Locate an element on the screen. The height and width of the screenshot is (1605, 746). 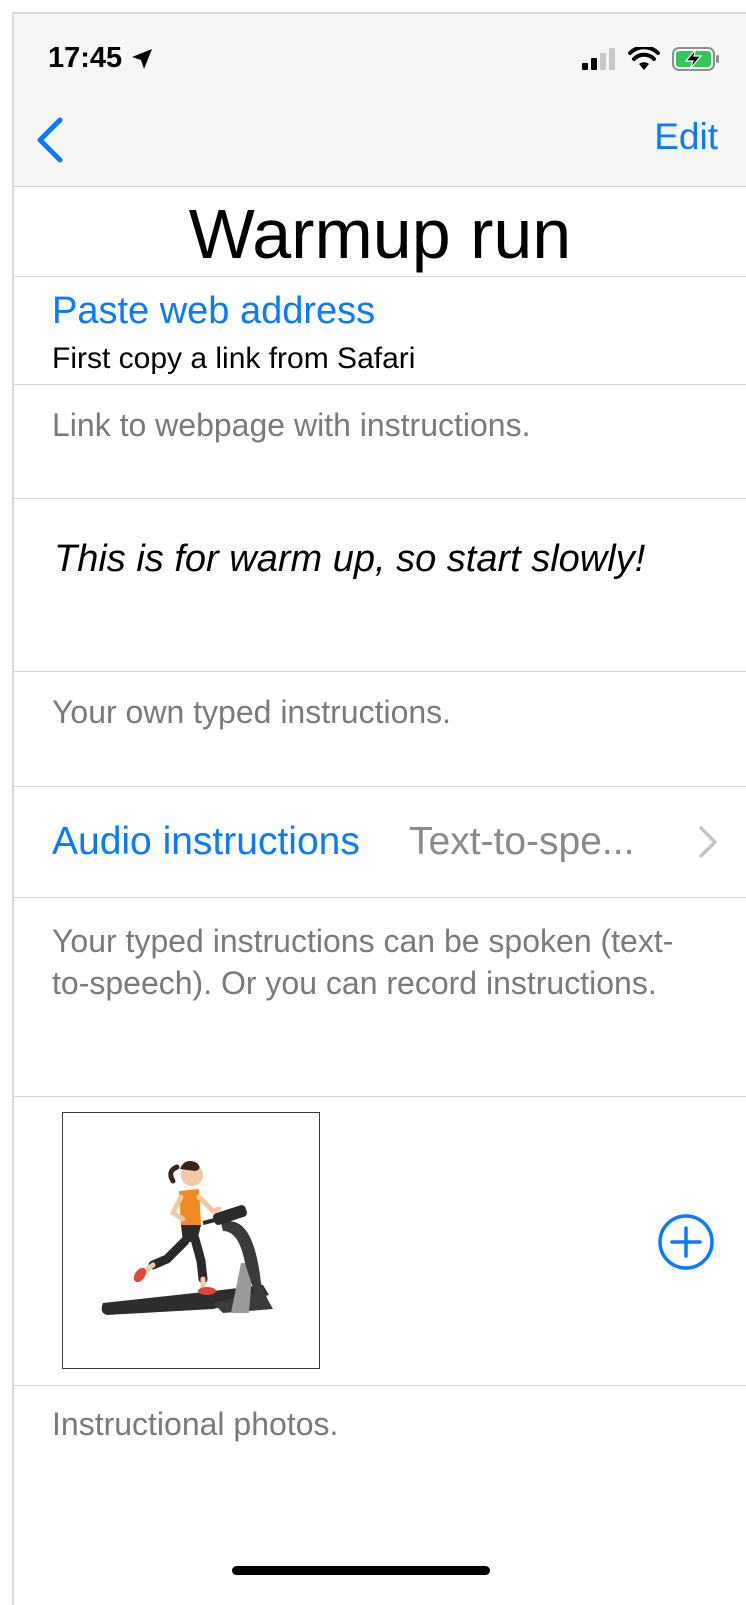
section-footer-text: Instructional photos. is located at coordinates (195, 1424).